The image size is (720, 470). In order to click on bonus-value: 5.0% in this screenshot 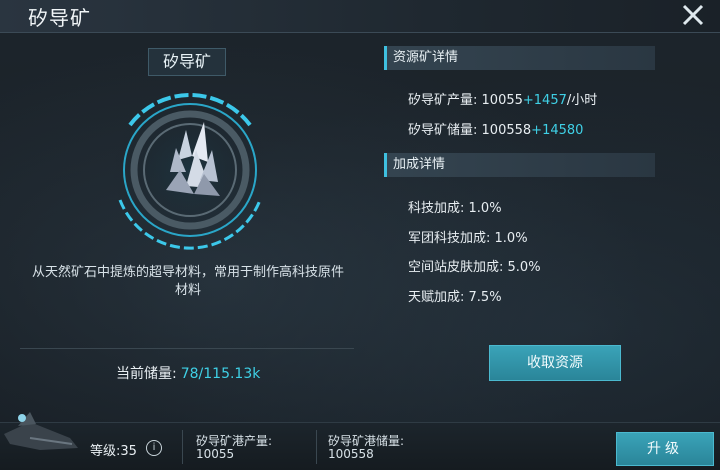, I will do `click(524, 267)`.